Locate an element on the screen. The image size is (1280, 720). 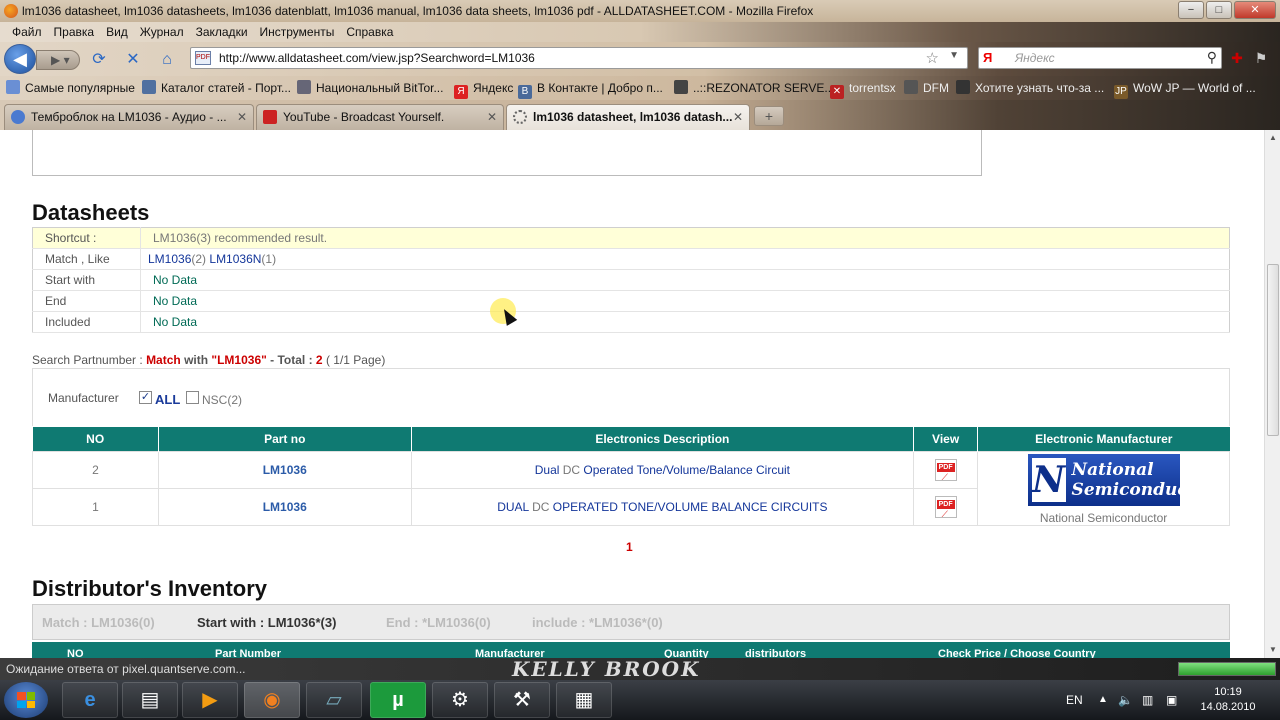
document-icon: ▦ is located at coordinates (584, 700).